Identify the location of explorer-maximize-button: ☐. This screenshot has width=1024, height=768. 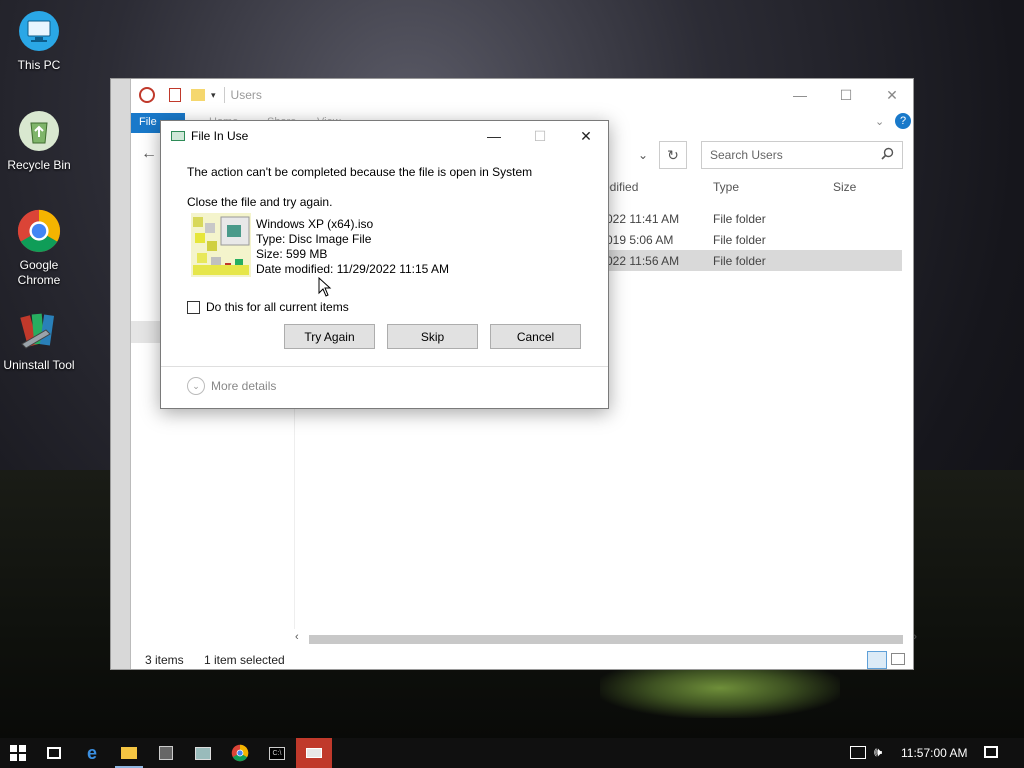
(846, 95).